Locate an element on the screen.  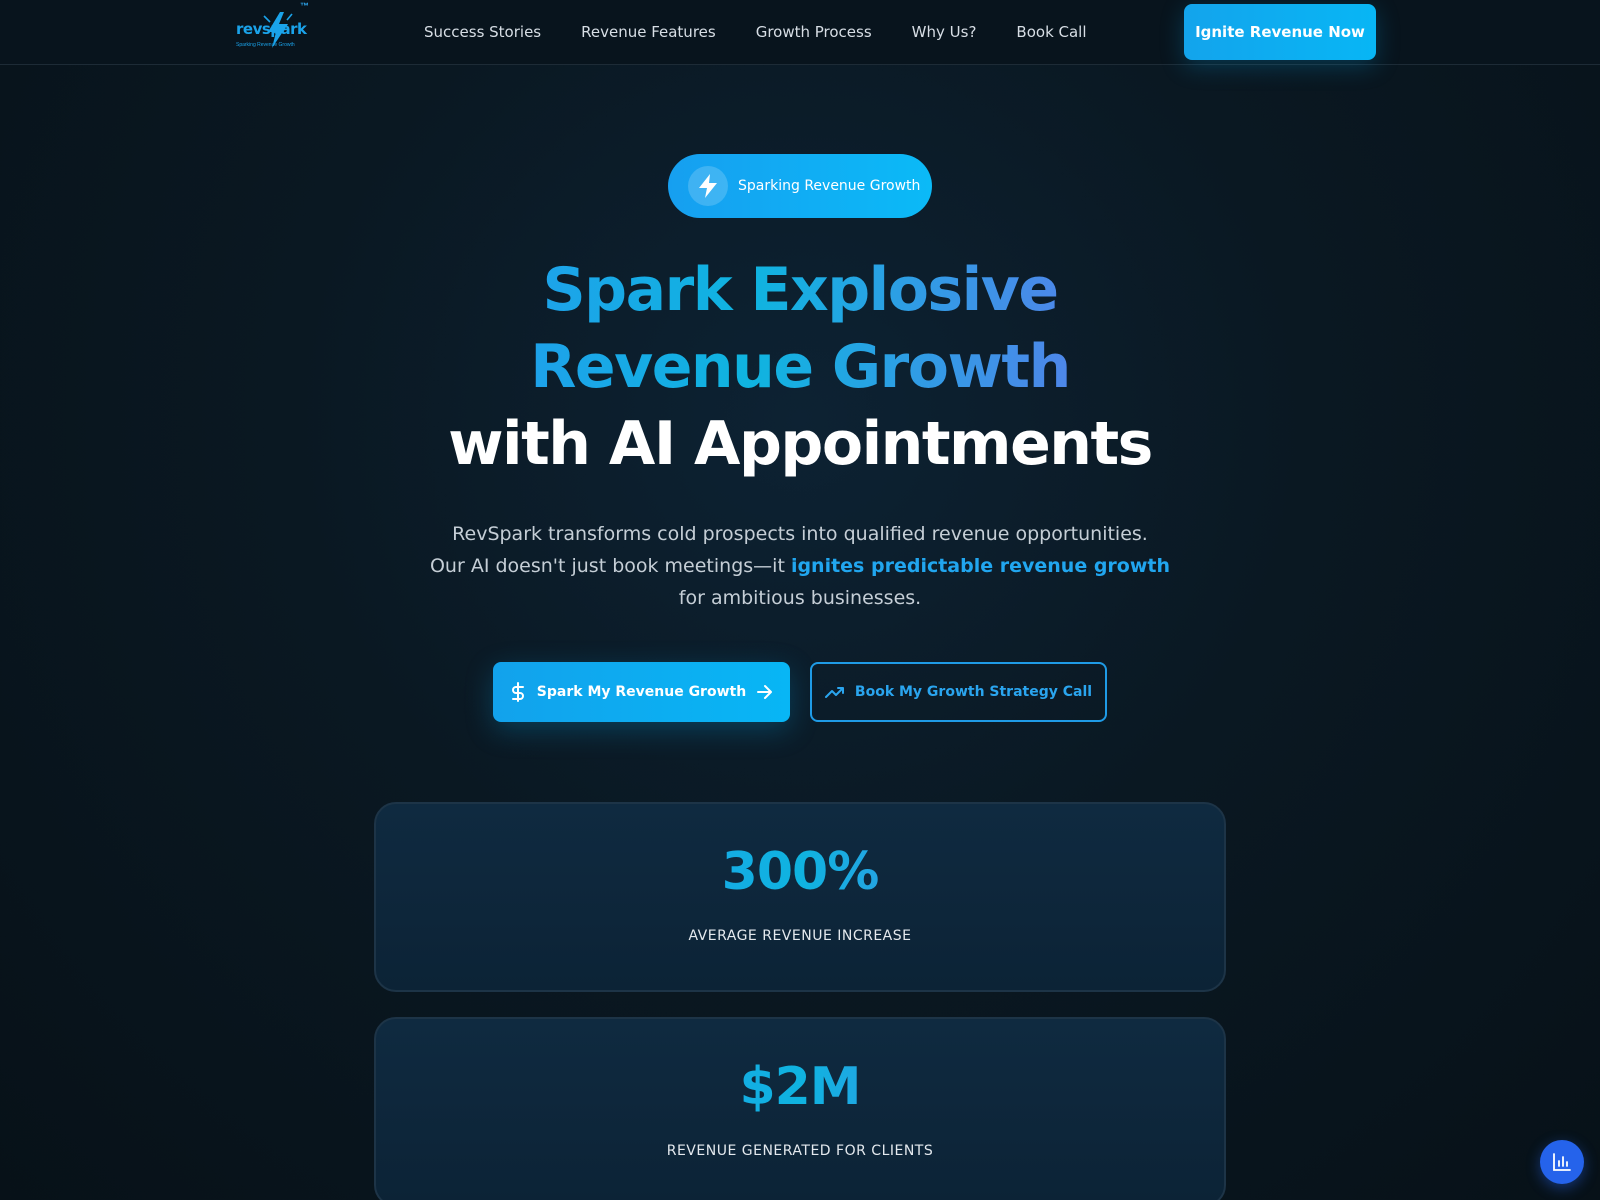
headline-line-1: Spark Explosive is located at coordinates (800, 290).